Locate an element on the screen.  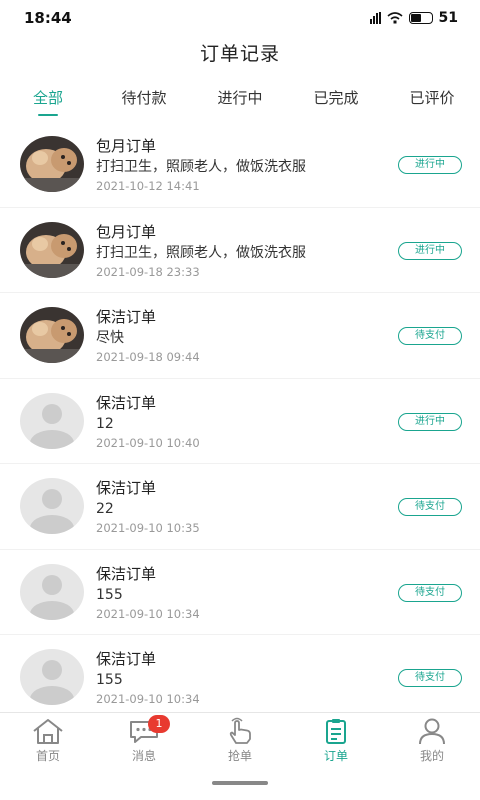
order-description: 12 is located at coordinates (105, 423).